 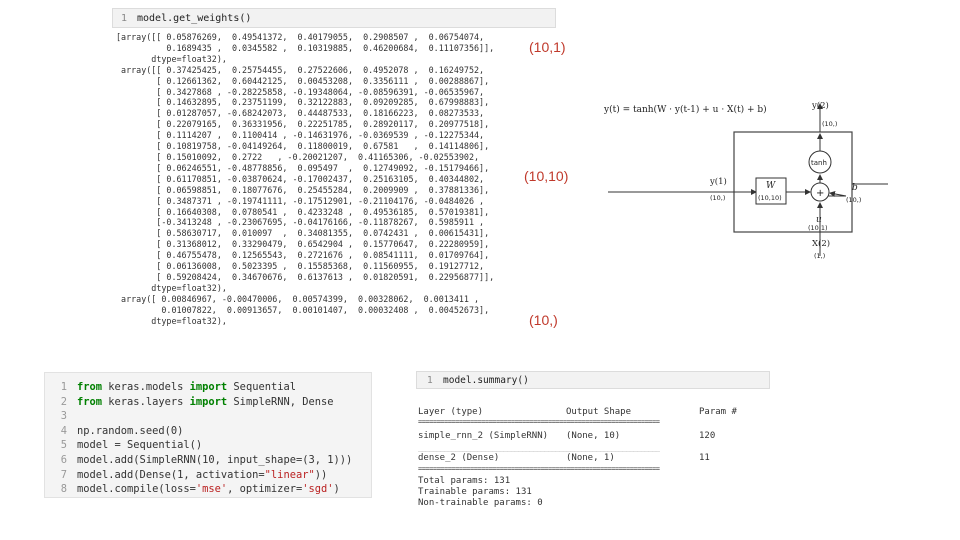 What do you see at coordinates (819, 256) in the screenshot?
I see `x-shape: (1,)` at bounding box center [819, 256].